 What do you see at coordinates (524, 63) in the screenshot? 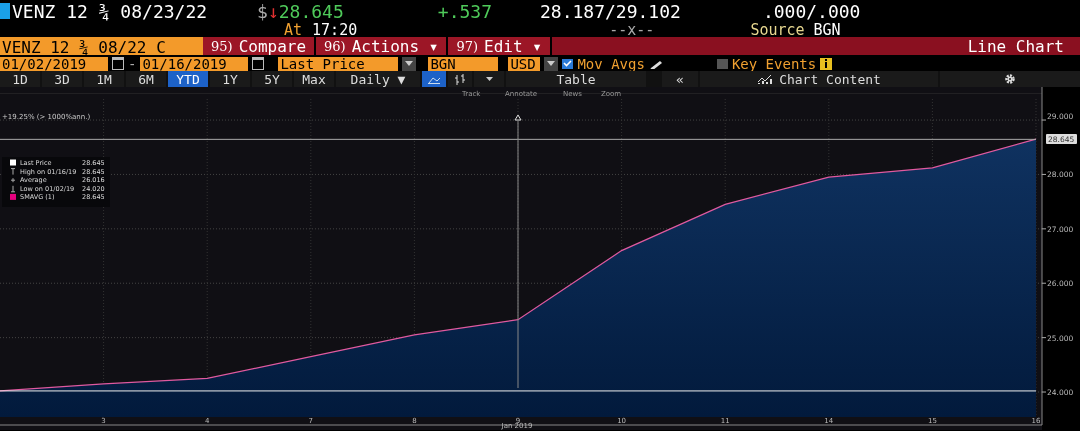
I see `currency-field: USD` at bounding box center [524, 63].